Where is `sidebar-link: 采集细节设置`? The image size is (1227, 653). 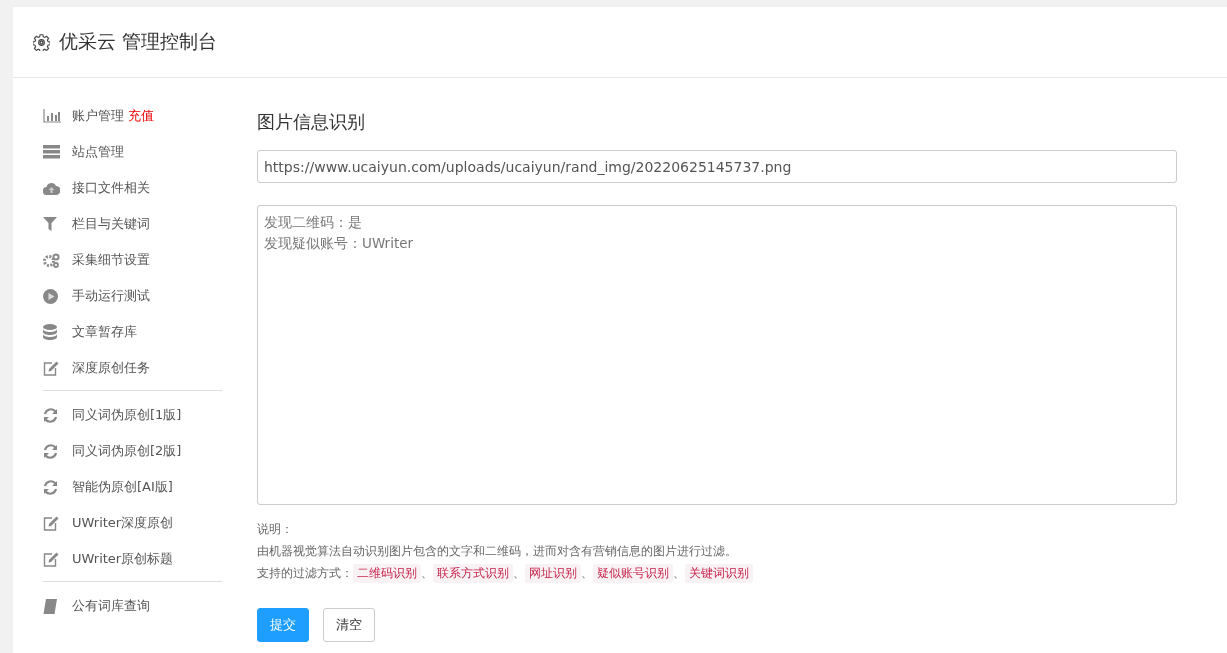 sidebar-link: 采集细节设置 is located at coordinates (111, 260).